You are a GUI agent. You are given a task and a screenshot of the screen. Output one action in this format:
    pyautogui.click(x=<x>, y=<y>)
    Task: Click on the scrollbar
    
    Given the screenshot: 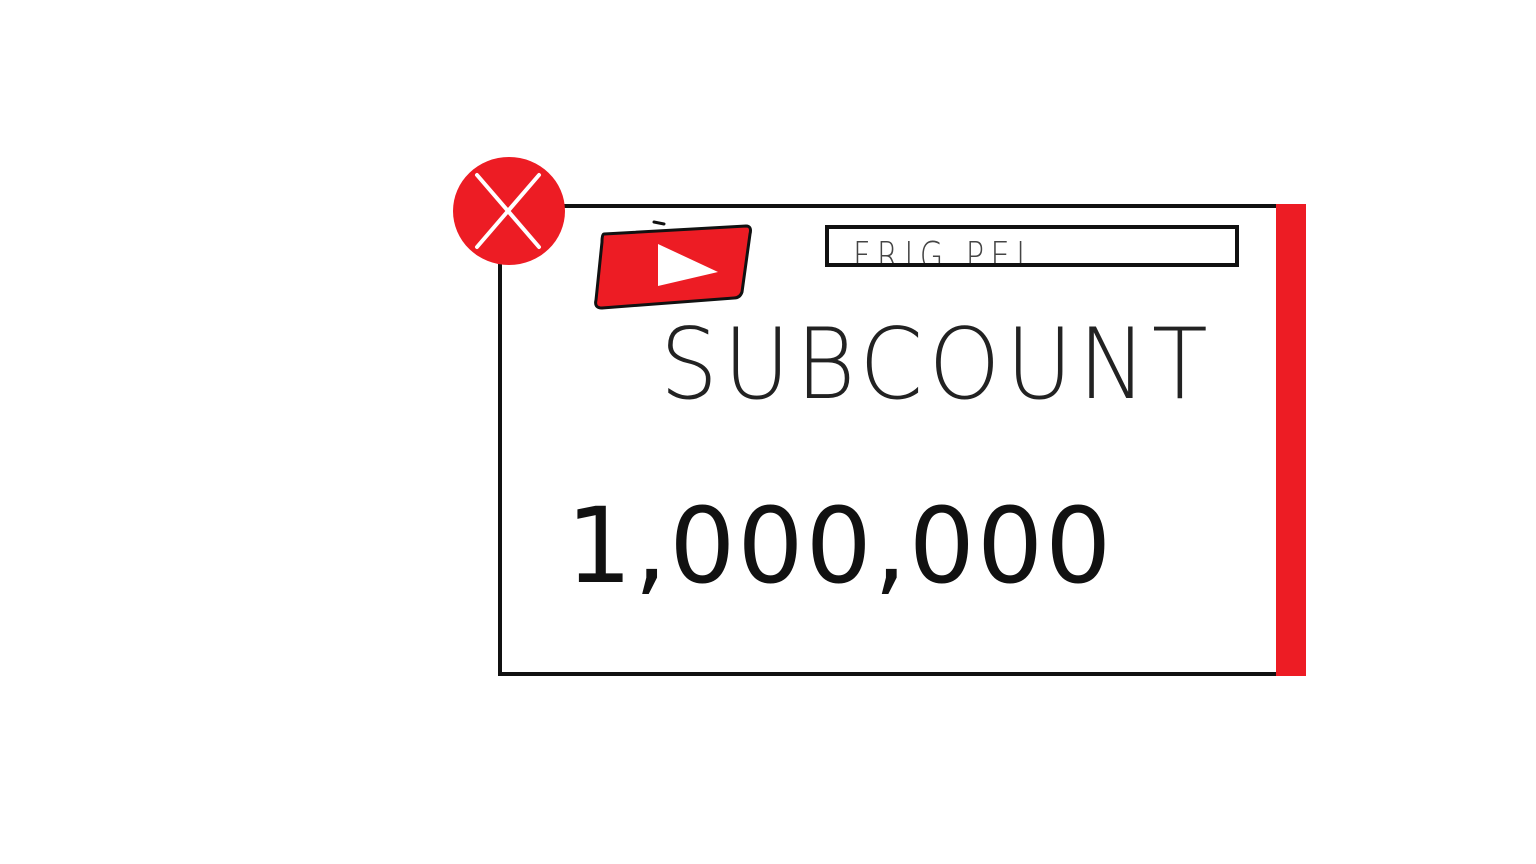 What is the action you would take?
    pyautogui.click(x=1291, y=440)
    